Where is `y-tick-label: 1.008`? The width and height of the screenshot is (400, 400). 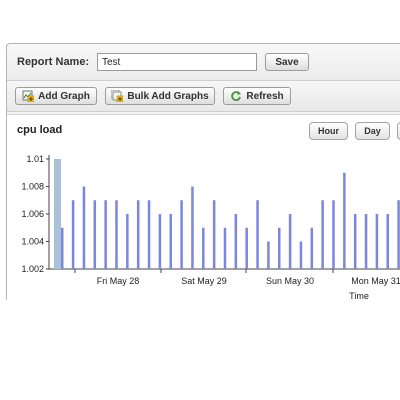
y-tick-label: 1.008 is located at coordinates (32, 187).